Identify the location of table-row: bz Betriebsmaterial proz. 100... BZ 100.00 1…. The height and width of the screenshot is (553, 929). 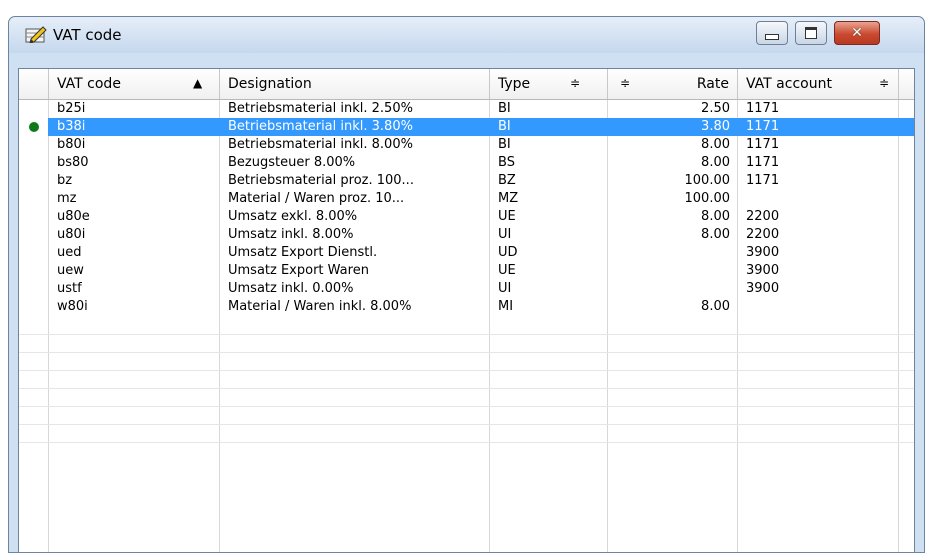
(466, 181).